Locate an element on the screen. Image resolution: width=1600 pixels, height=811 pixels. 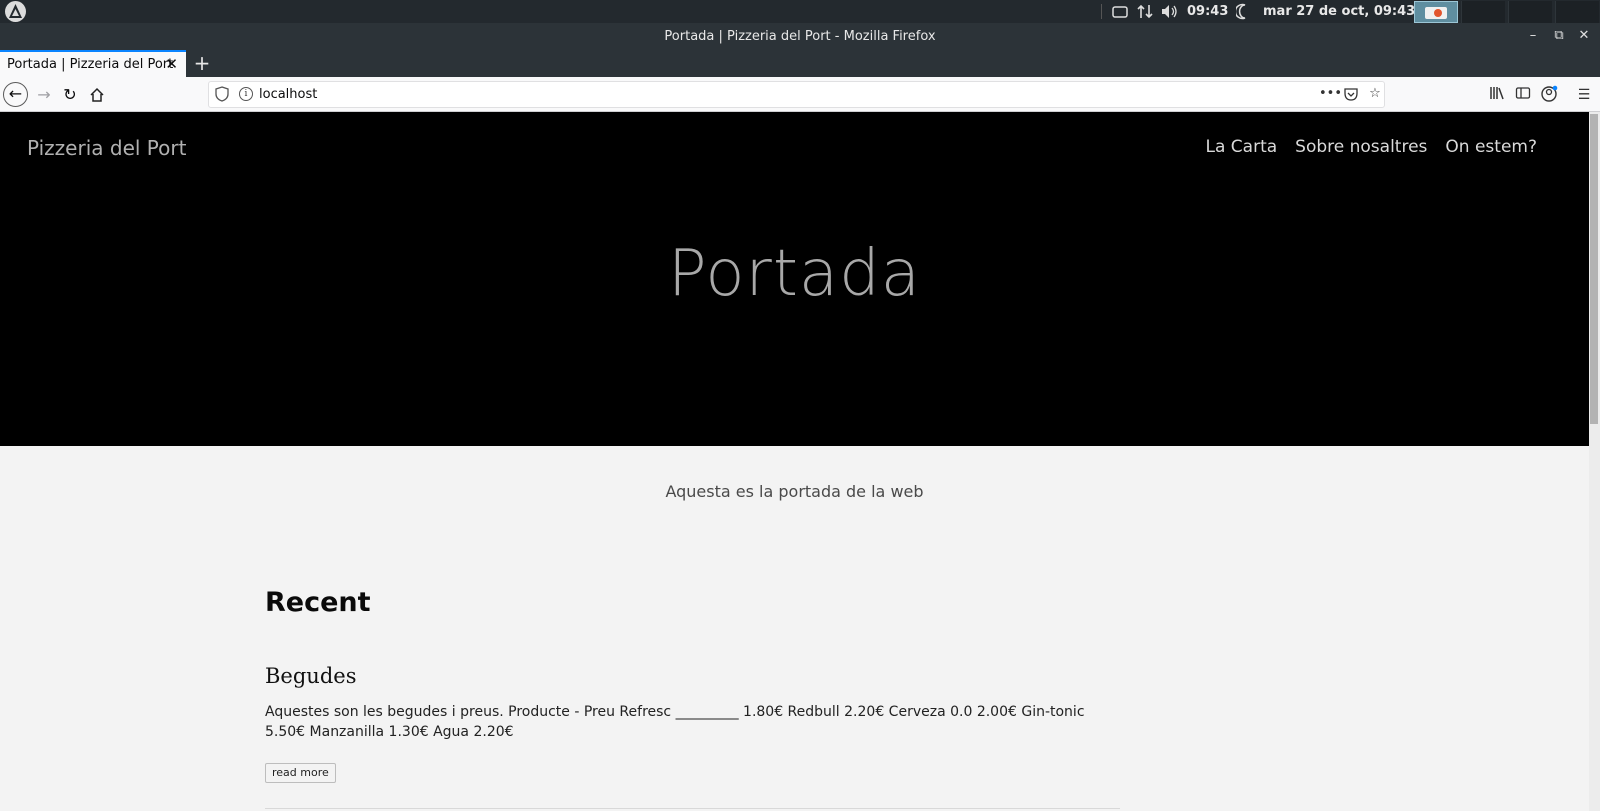
site-info-icon: i is located at coordinates (246, 94).